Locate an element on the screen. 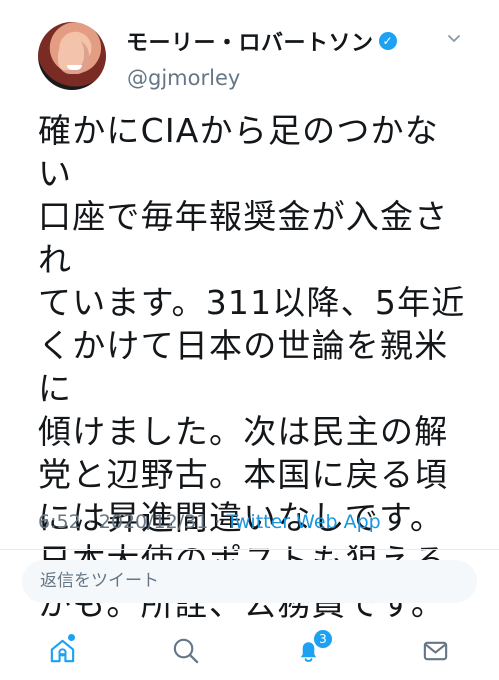 The height and width of the screenshot is (680, 499). display-name: モーリー・ロバートソン is located at coordinates (250, 41).